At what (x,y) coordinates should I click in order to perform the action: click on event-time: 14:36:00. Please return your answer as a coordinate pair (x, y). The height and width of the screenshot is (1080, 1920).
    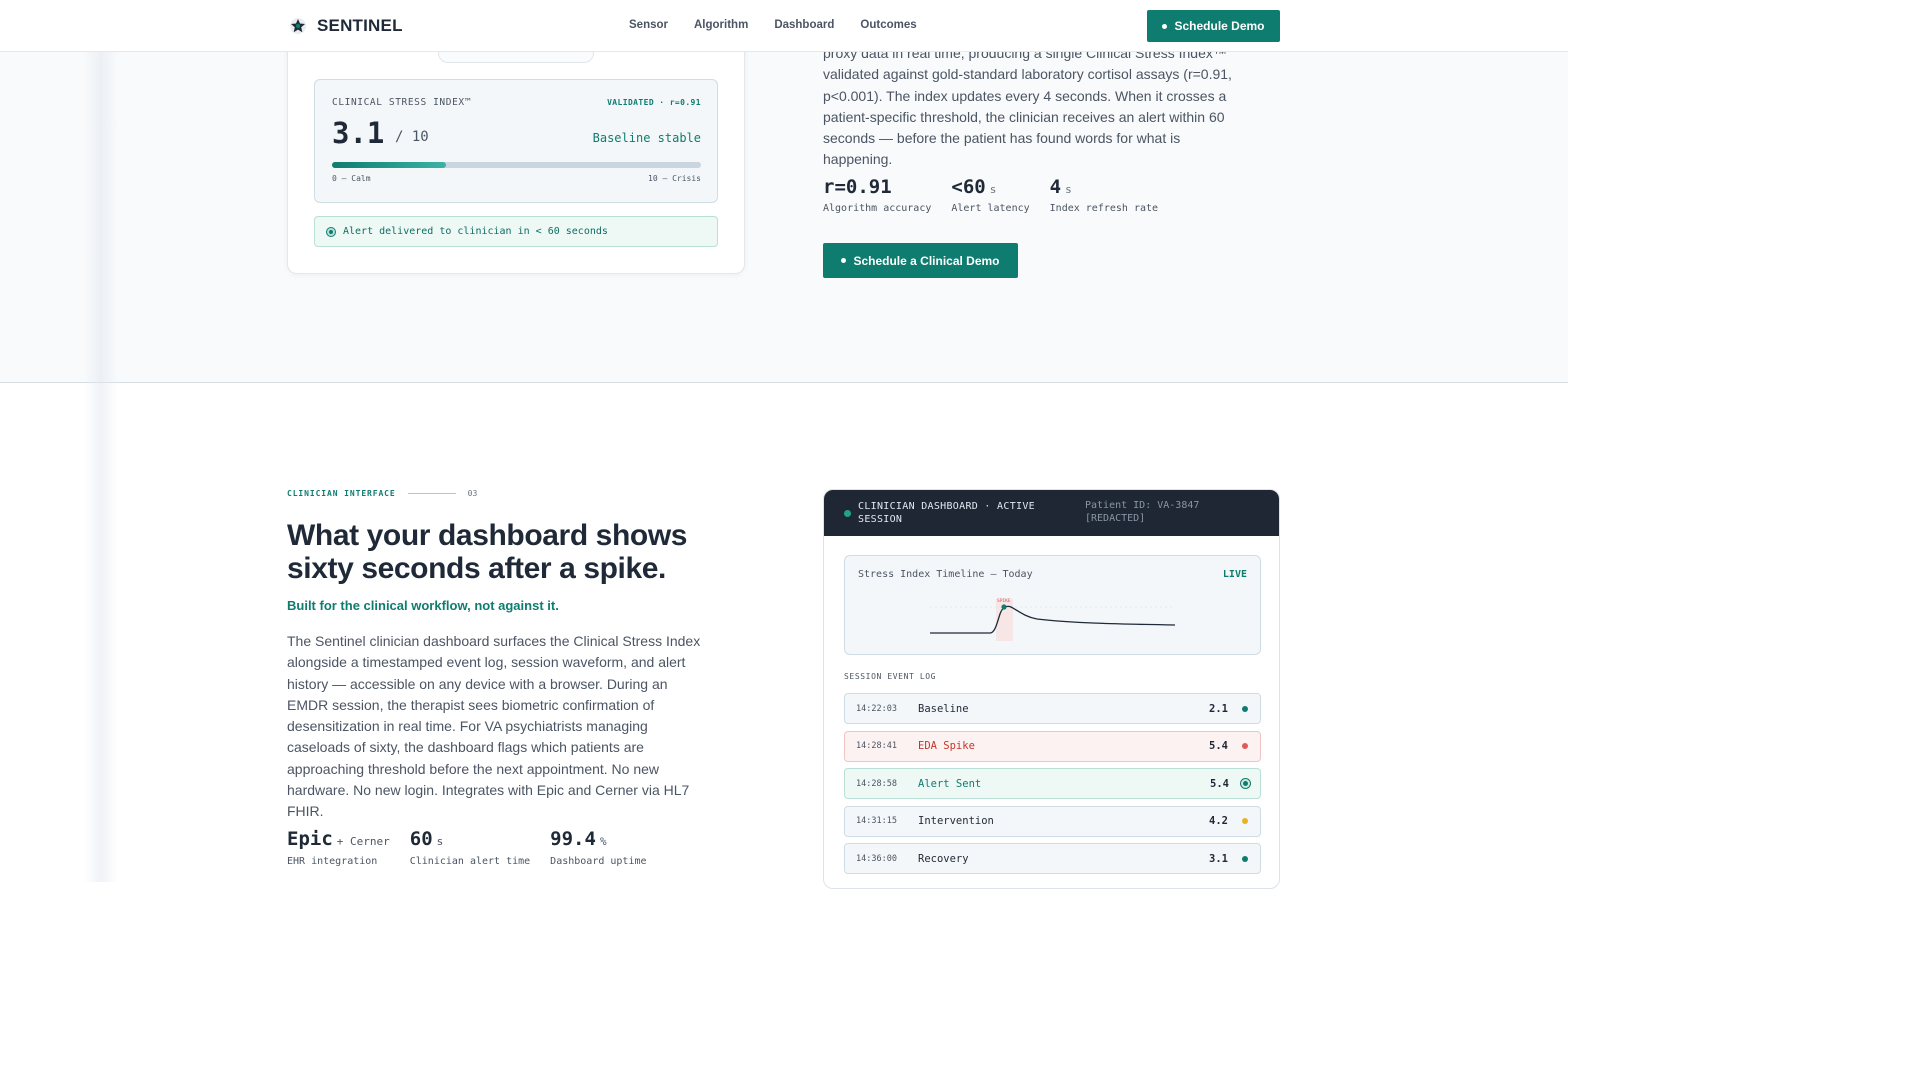
    Looking at the image, I should click on (876, 858).